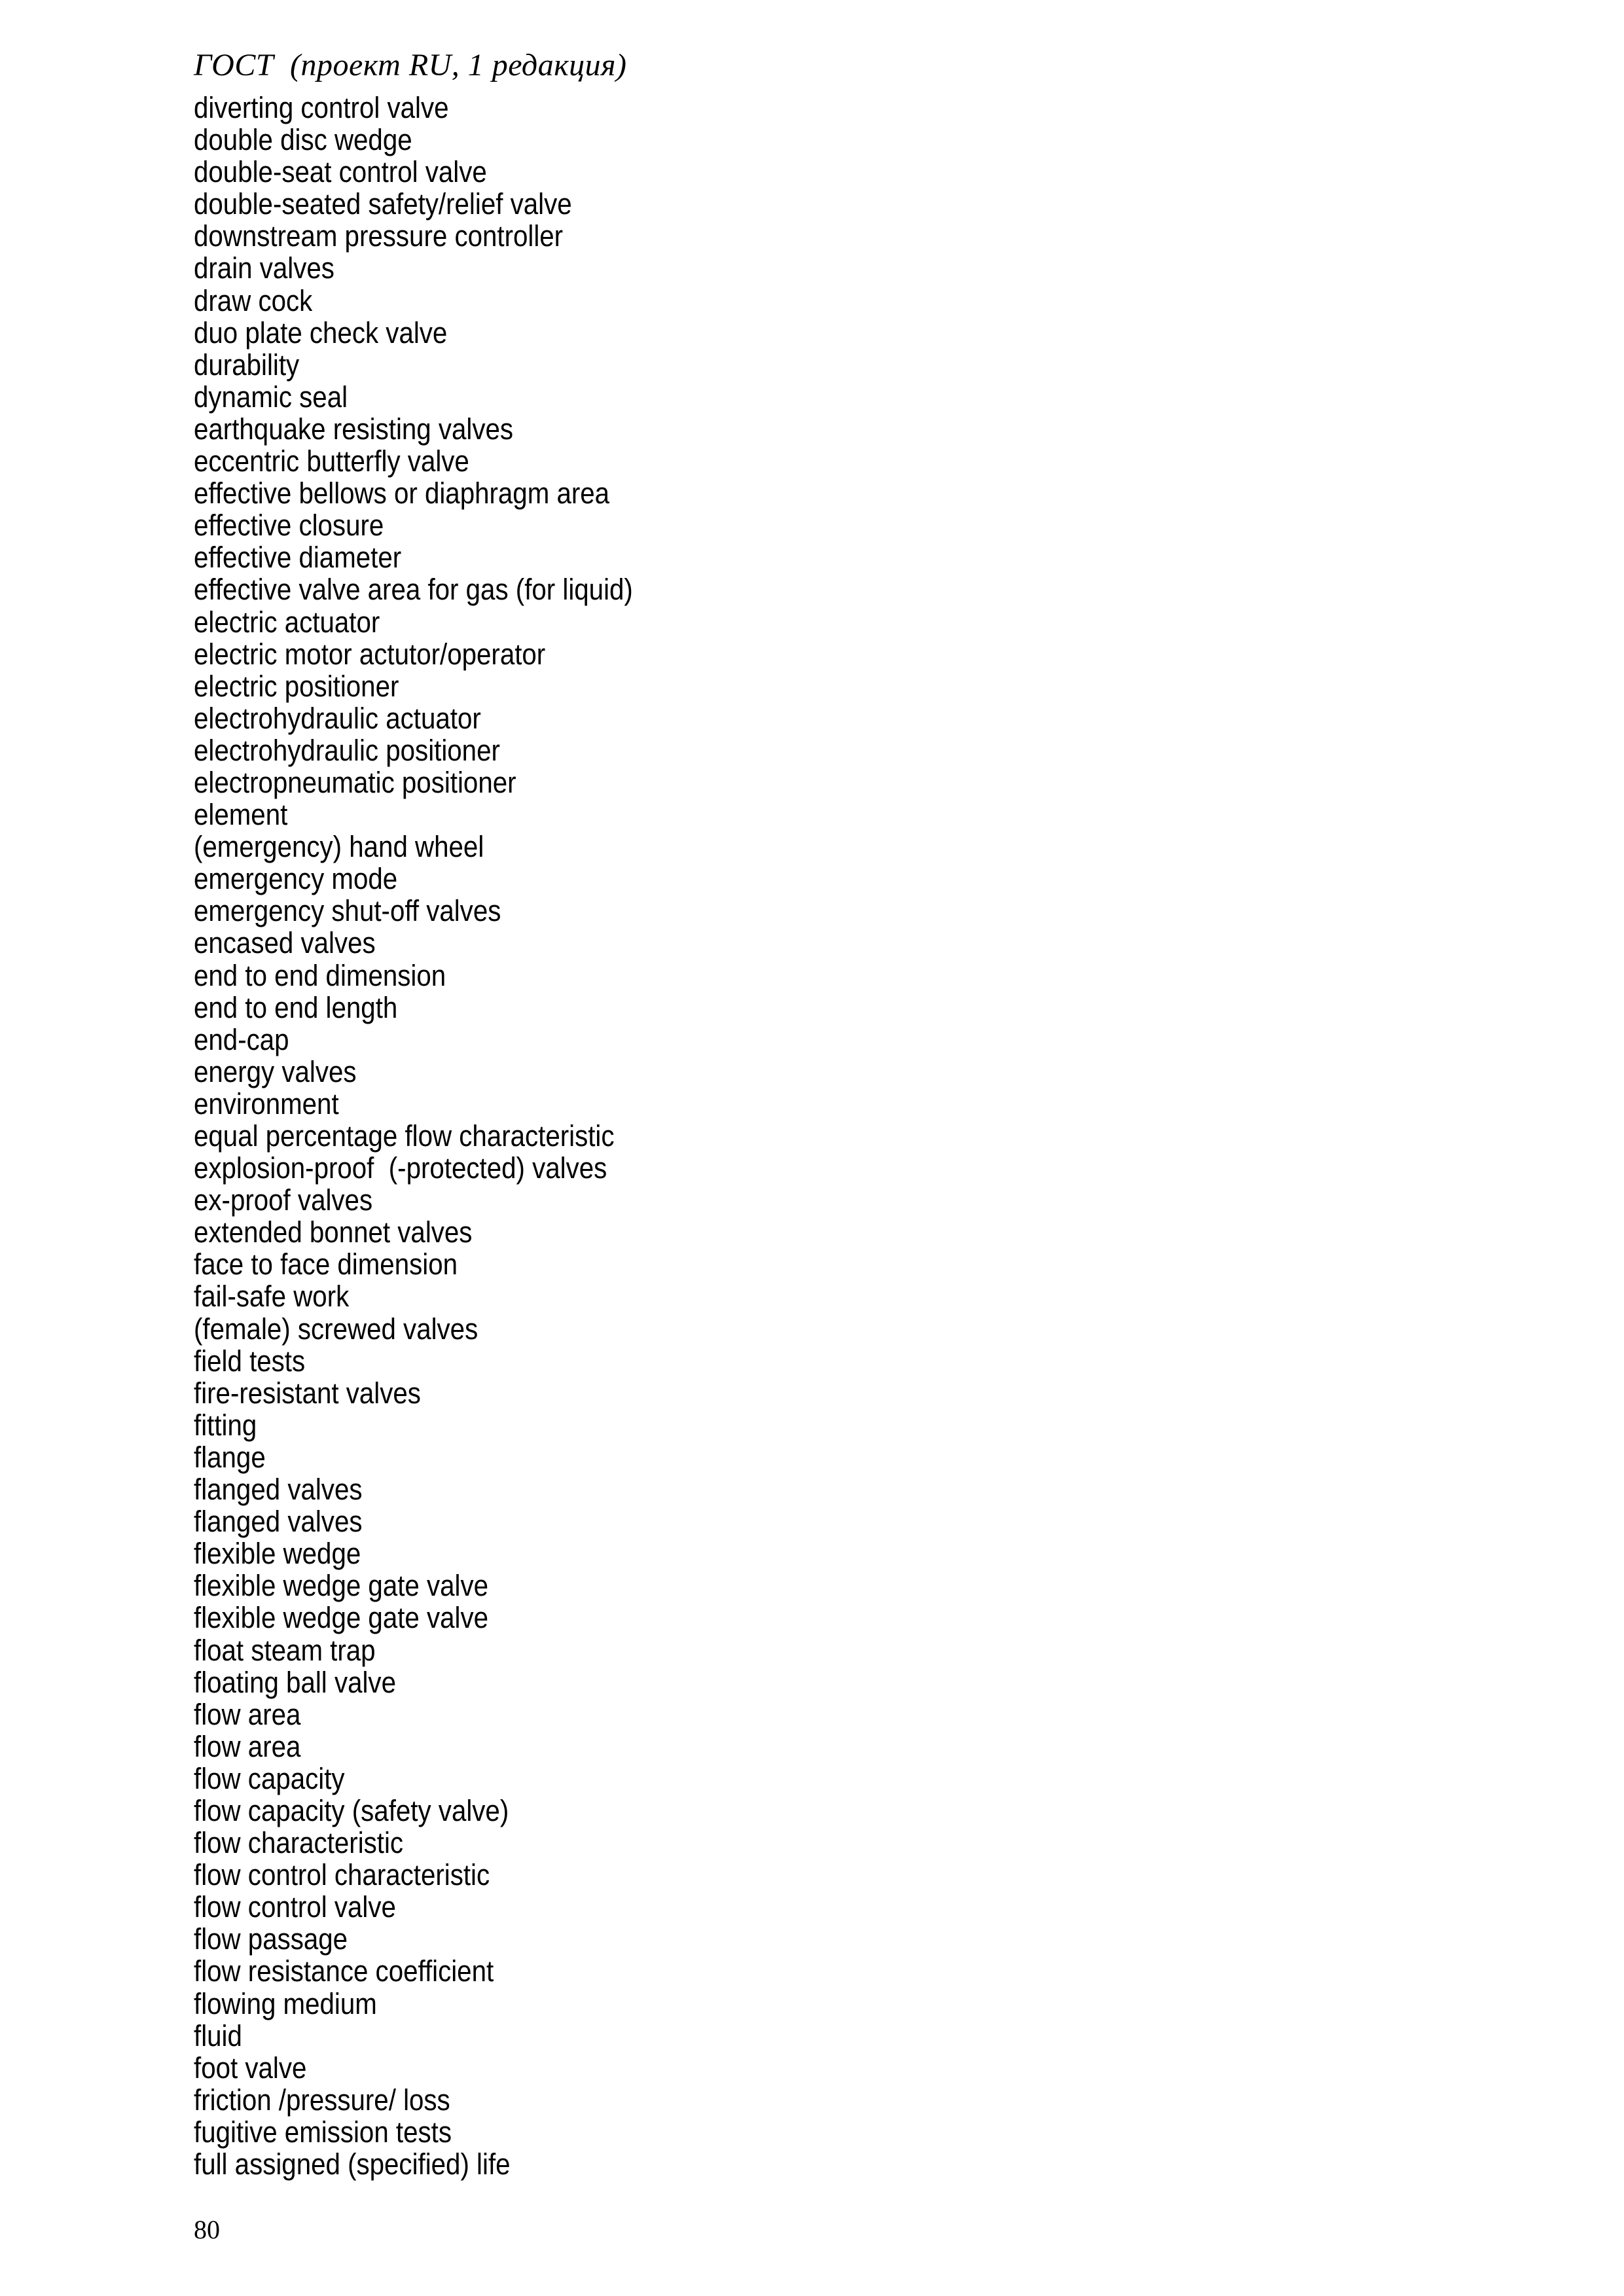 This screenshot has height=2296, width=1624. What do you see at coordinates (271, 1939) in the screenshot?
I see `glossary-term: flow passage` at bounding box center [271, 1939].